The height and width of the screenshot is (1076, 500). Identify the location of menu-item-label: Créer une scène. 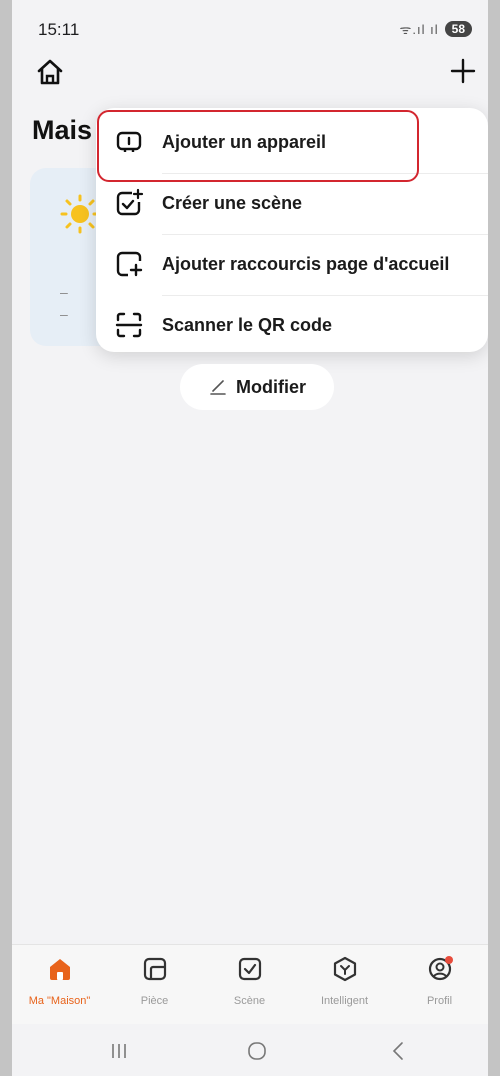
(232, 203).